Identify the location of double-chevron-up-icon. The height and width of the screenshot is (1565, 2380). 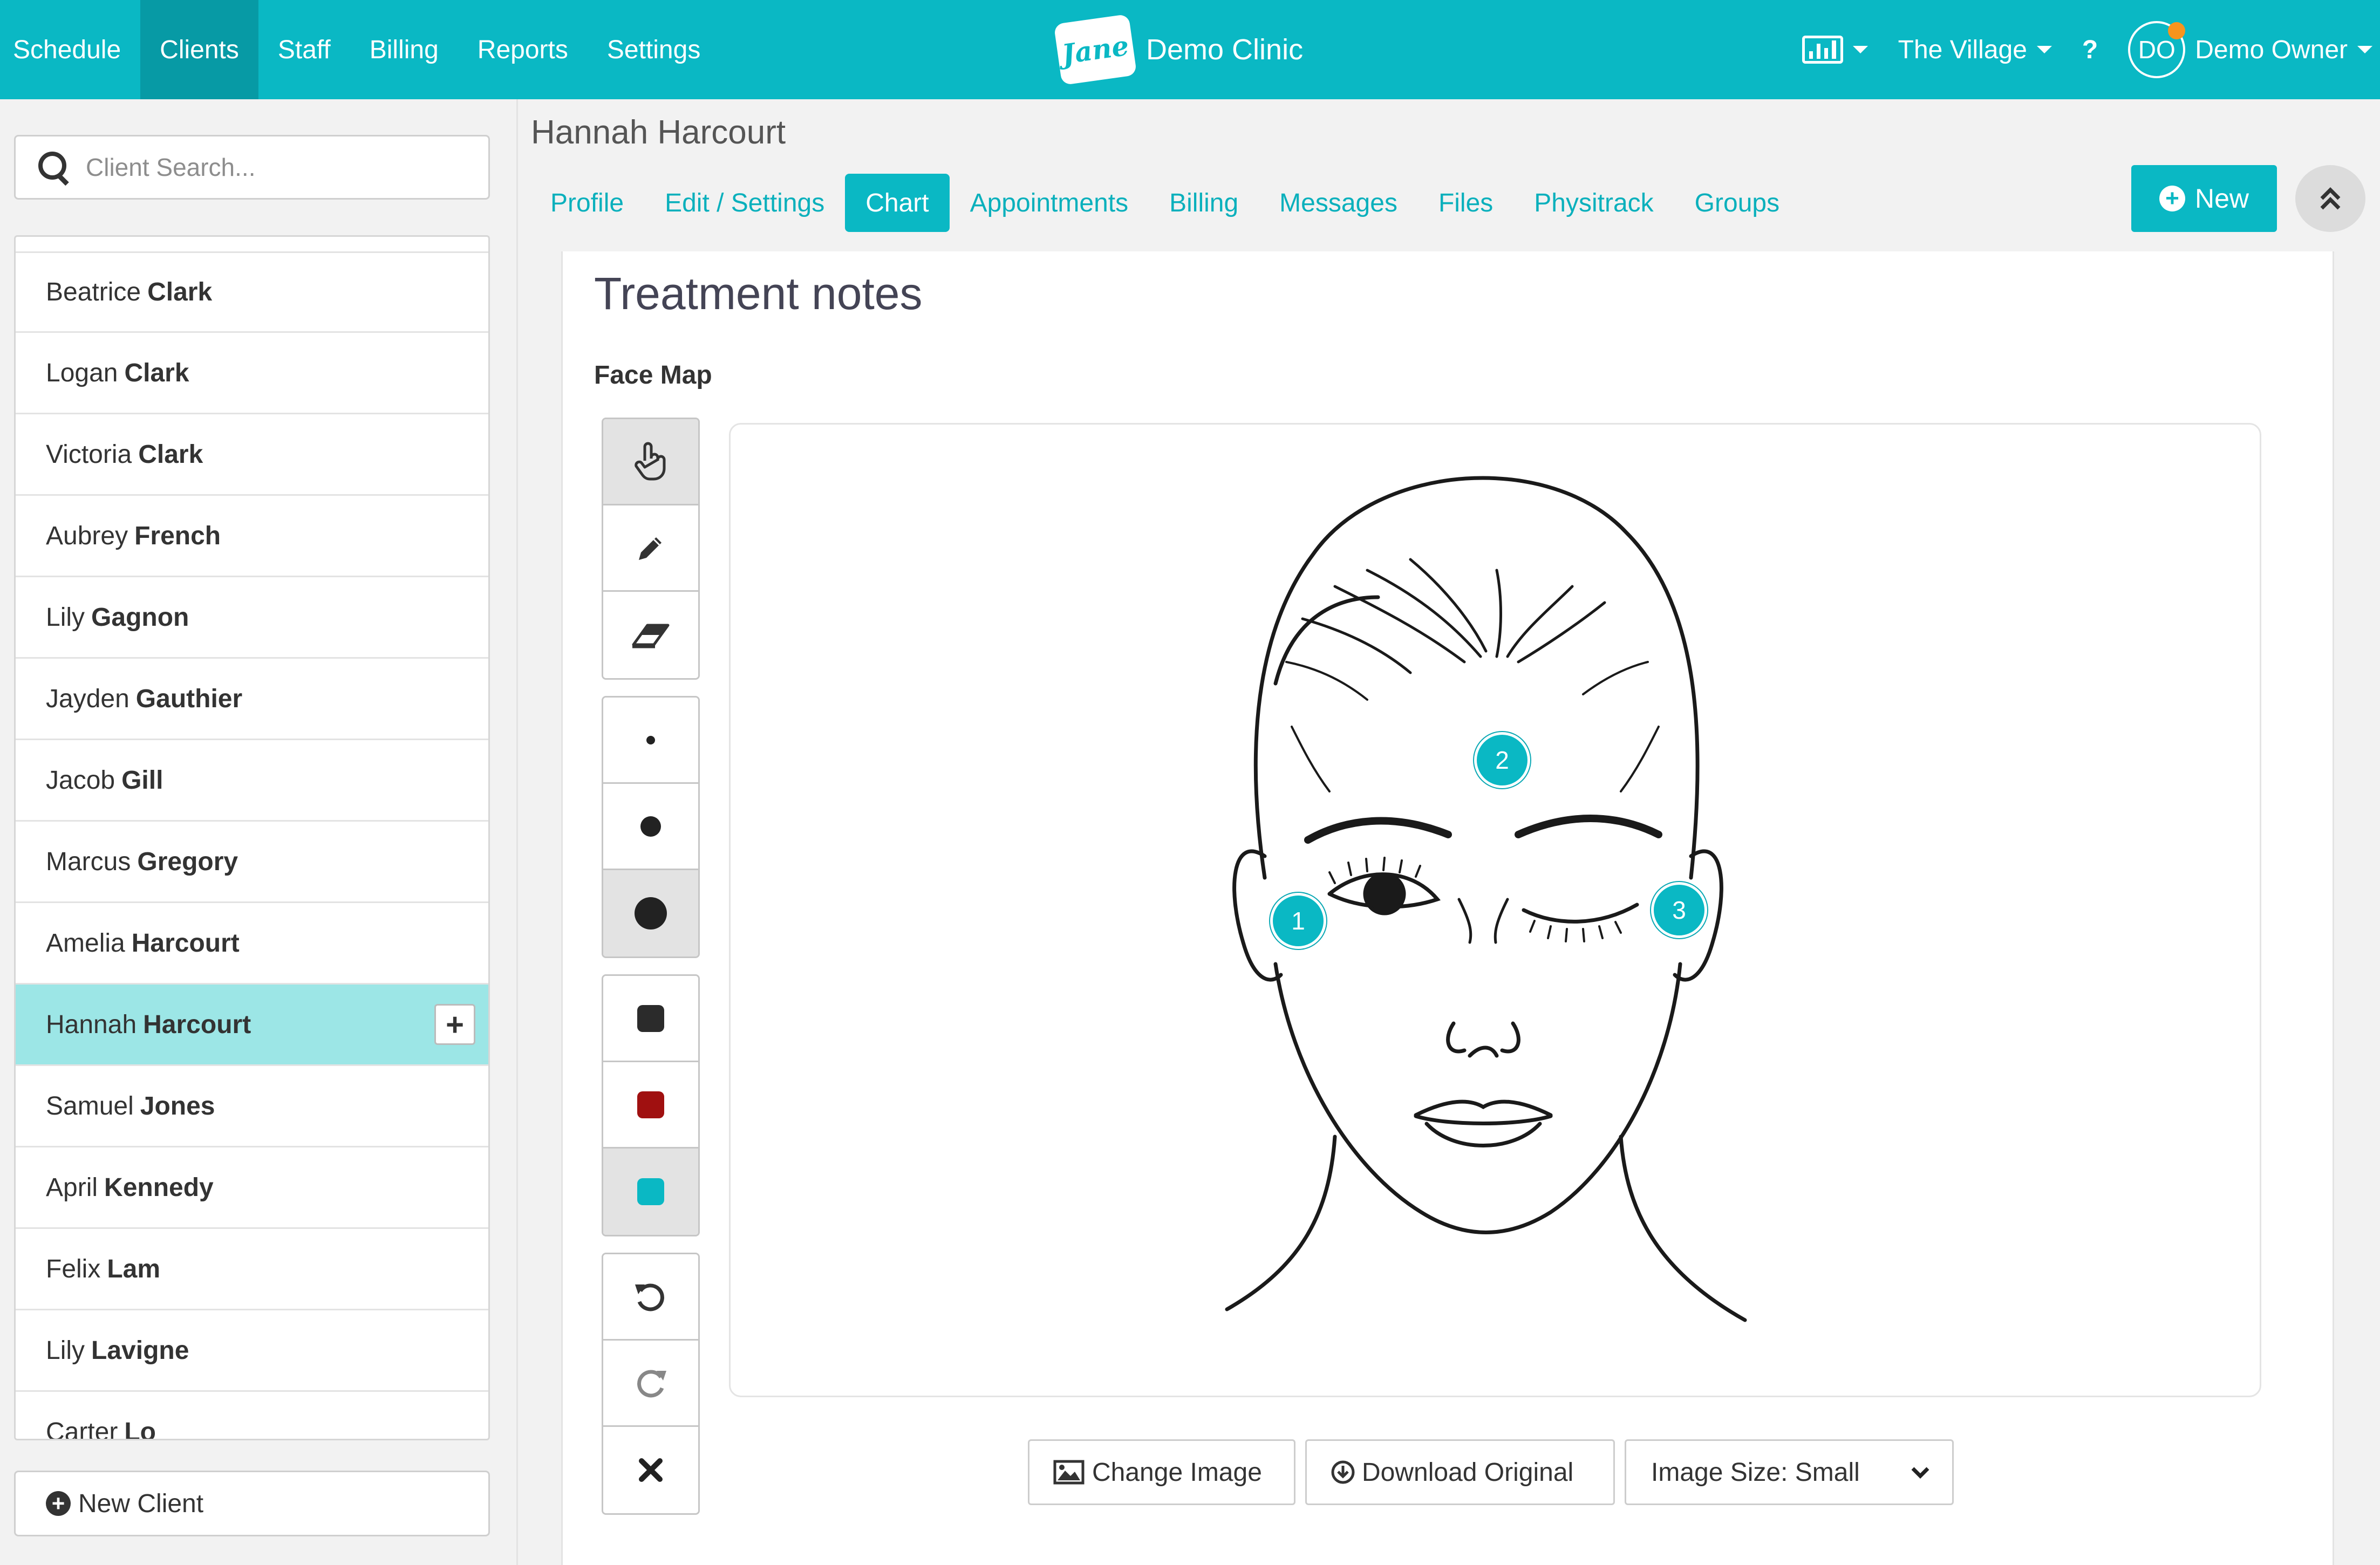
(2331, 198).